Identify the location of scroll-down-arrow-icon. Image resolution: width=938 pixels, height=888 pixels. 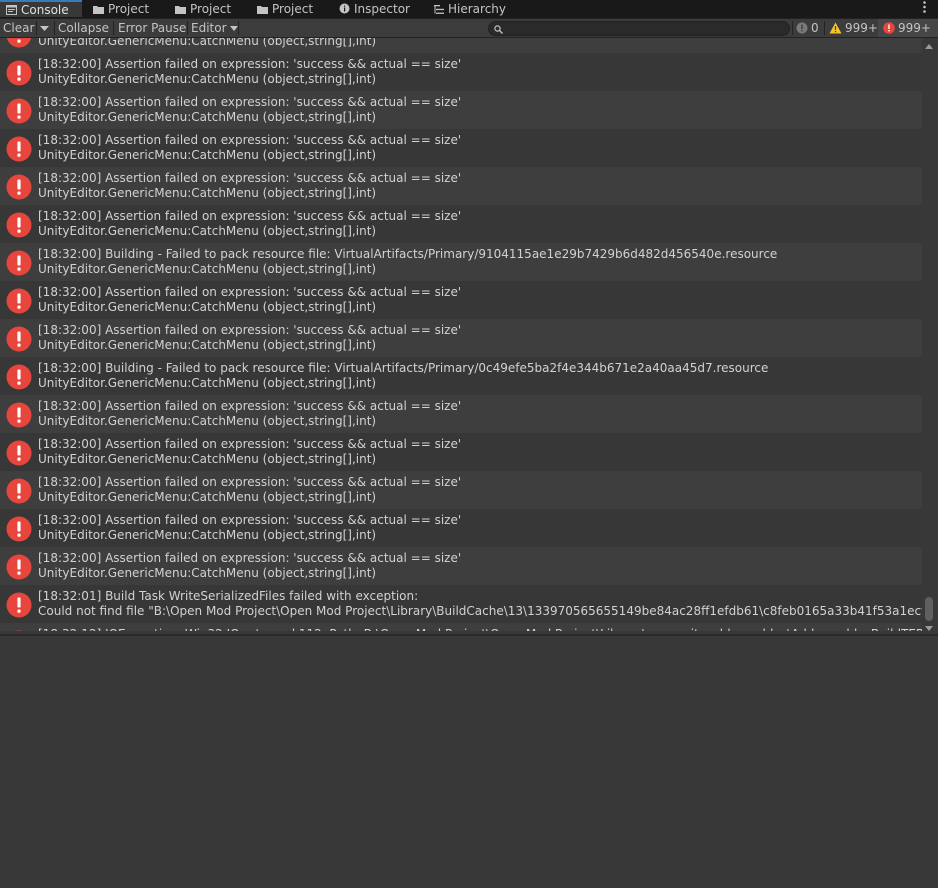
(929, 628).